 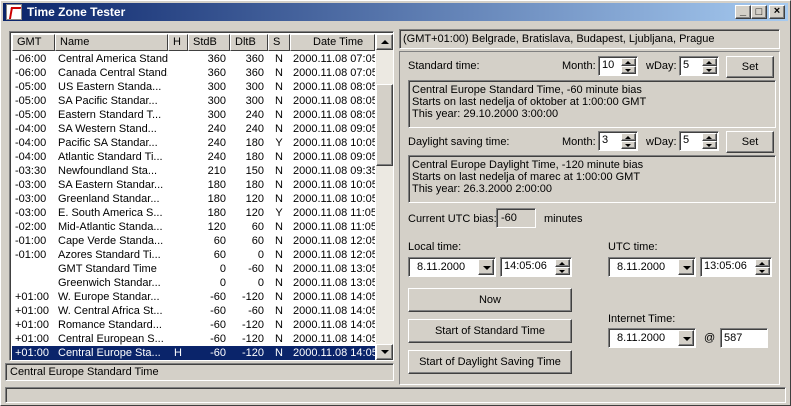 I want to click on chevron-down-icon, so click(x=487, y=268).